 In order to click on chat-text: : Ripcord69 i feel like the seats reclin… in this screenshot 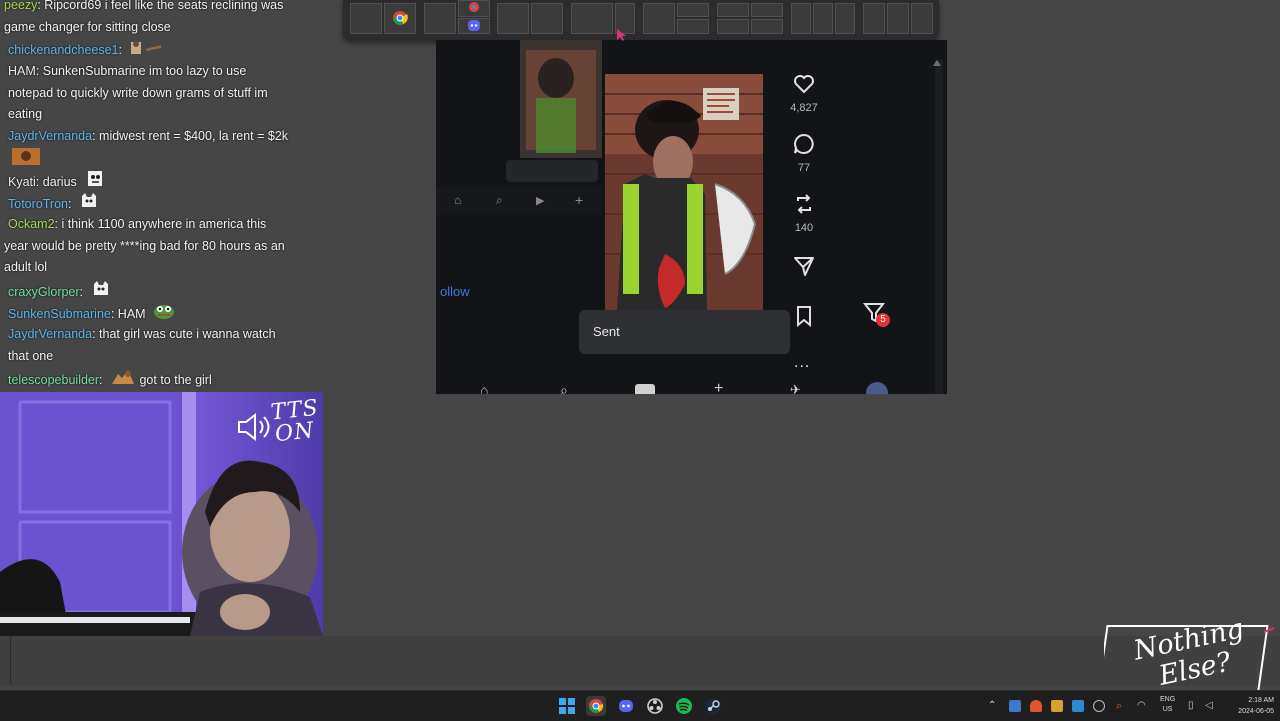, I will do `click(144, 17)`.